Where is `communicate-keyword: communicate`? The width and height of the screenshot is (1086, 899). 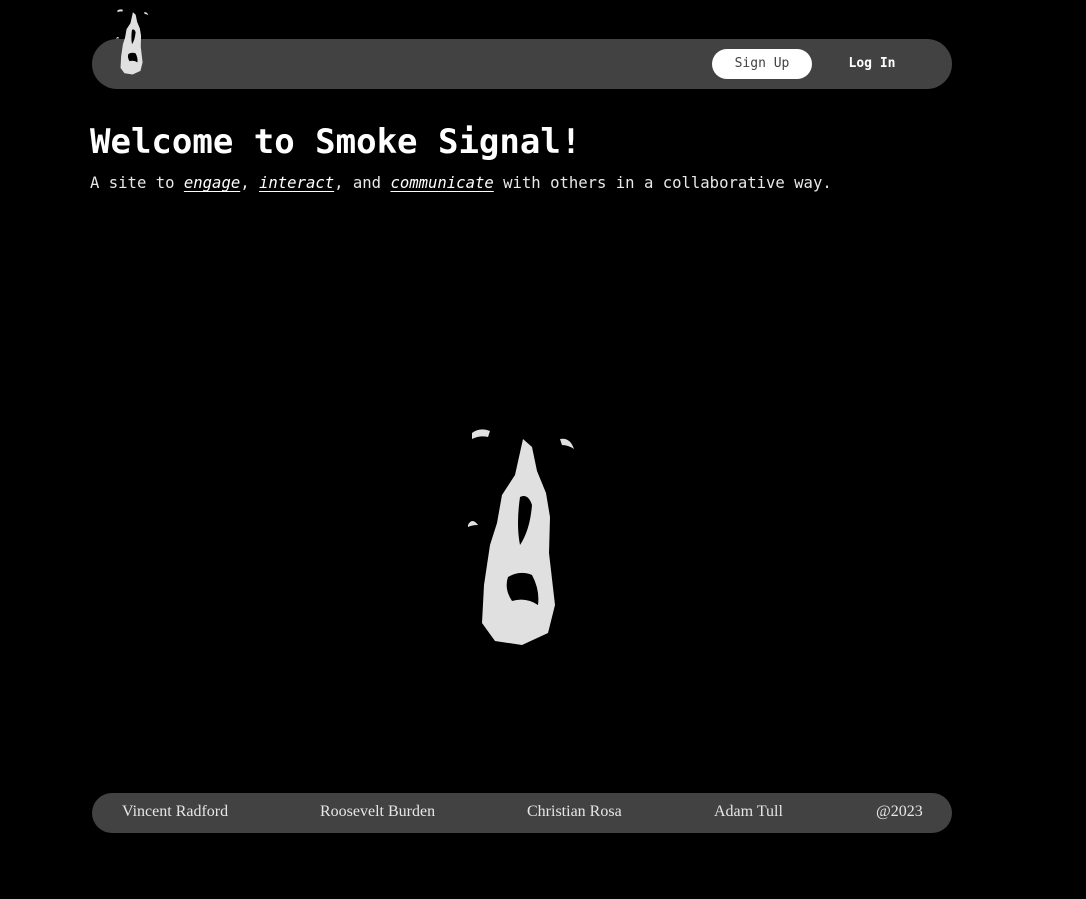
communicate-keyword: communicate is located at coordinates (442, 183).